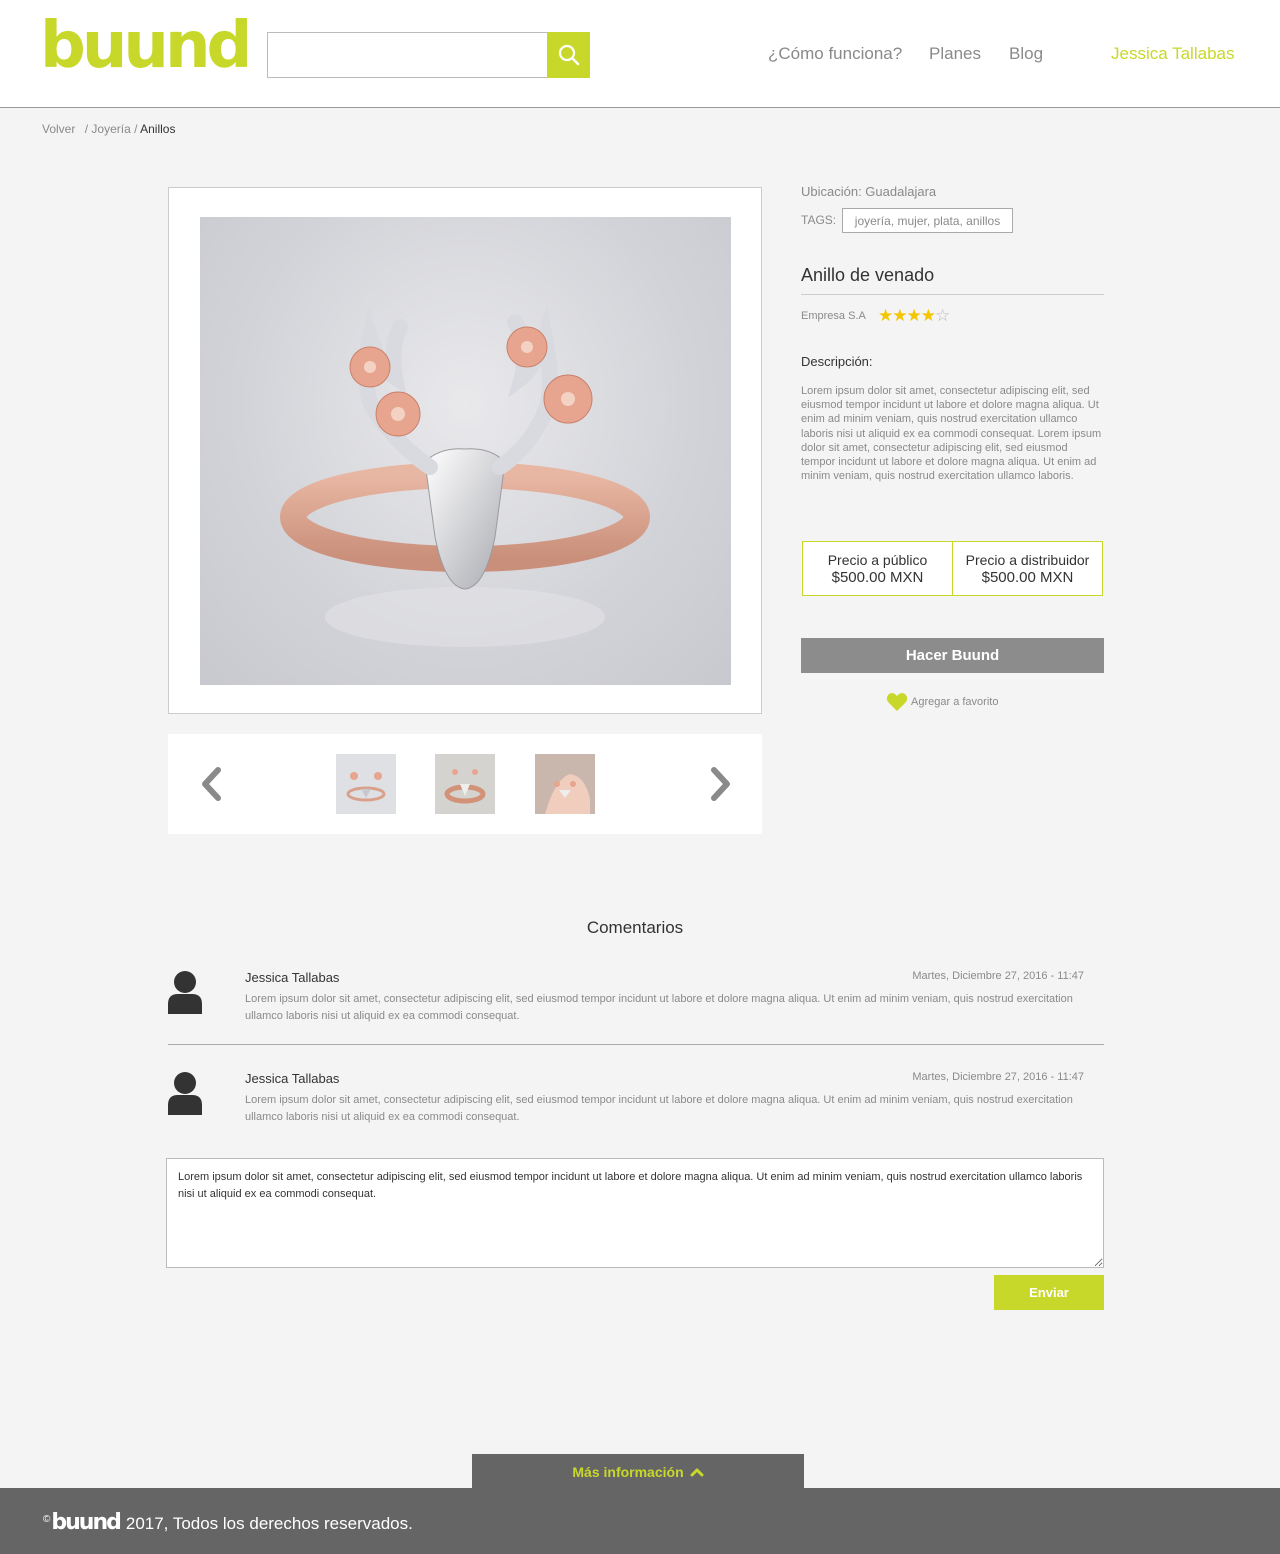 This screenshot has width=1280, height=1554. Describe the element at coordinates (837, 361) in the screenshot. I see `description-label: Descripción:` at that location.